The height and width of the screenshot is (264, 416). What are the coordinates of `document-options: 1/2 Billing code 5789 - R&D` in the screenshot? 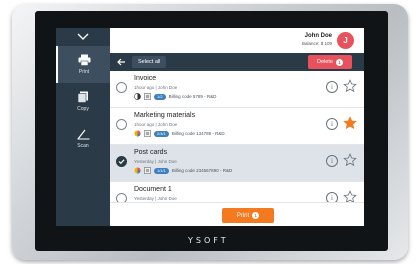 It's located at (175, 96).